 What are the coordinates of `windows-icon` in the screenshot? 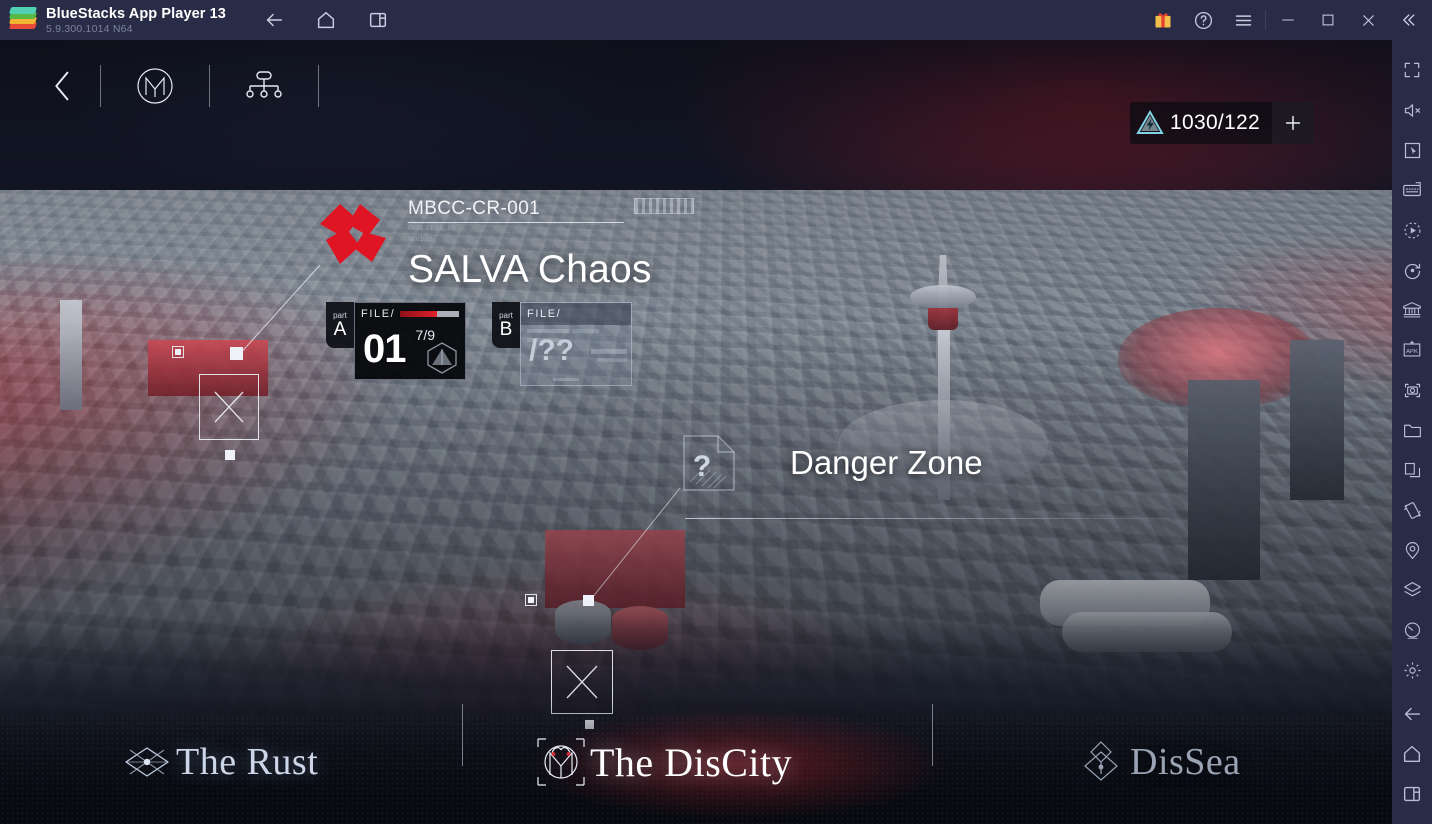 It's located at (378, 20).